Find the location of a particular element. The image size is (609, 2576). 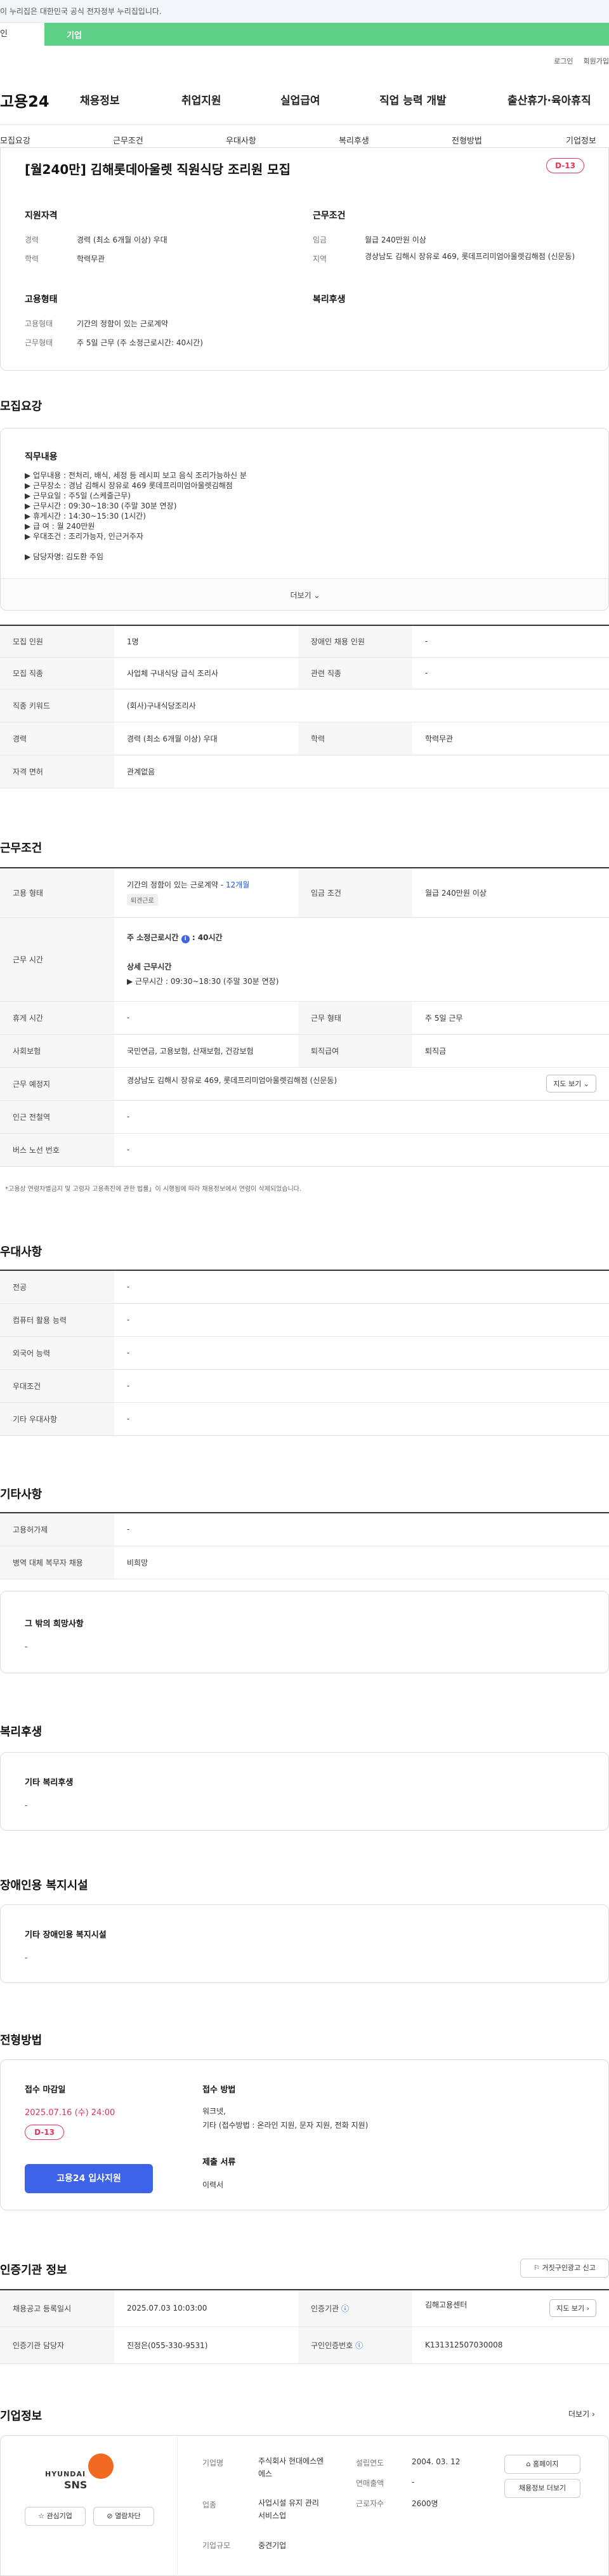

site-logo: 고용24 is located at coordinates (24, 100).